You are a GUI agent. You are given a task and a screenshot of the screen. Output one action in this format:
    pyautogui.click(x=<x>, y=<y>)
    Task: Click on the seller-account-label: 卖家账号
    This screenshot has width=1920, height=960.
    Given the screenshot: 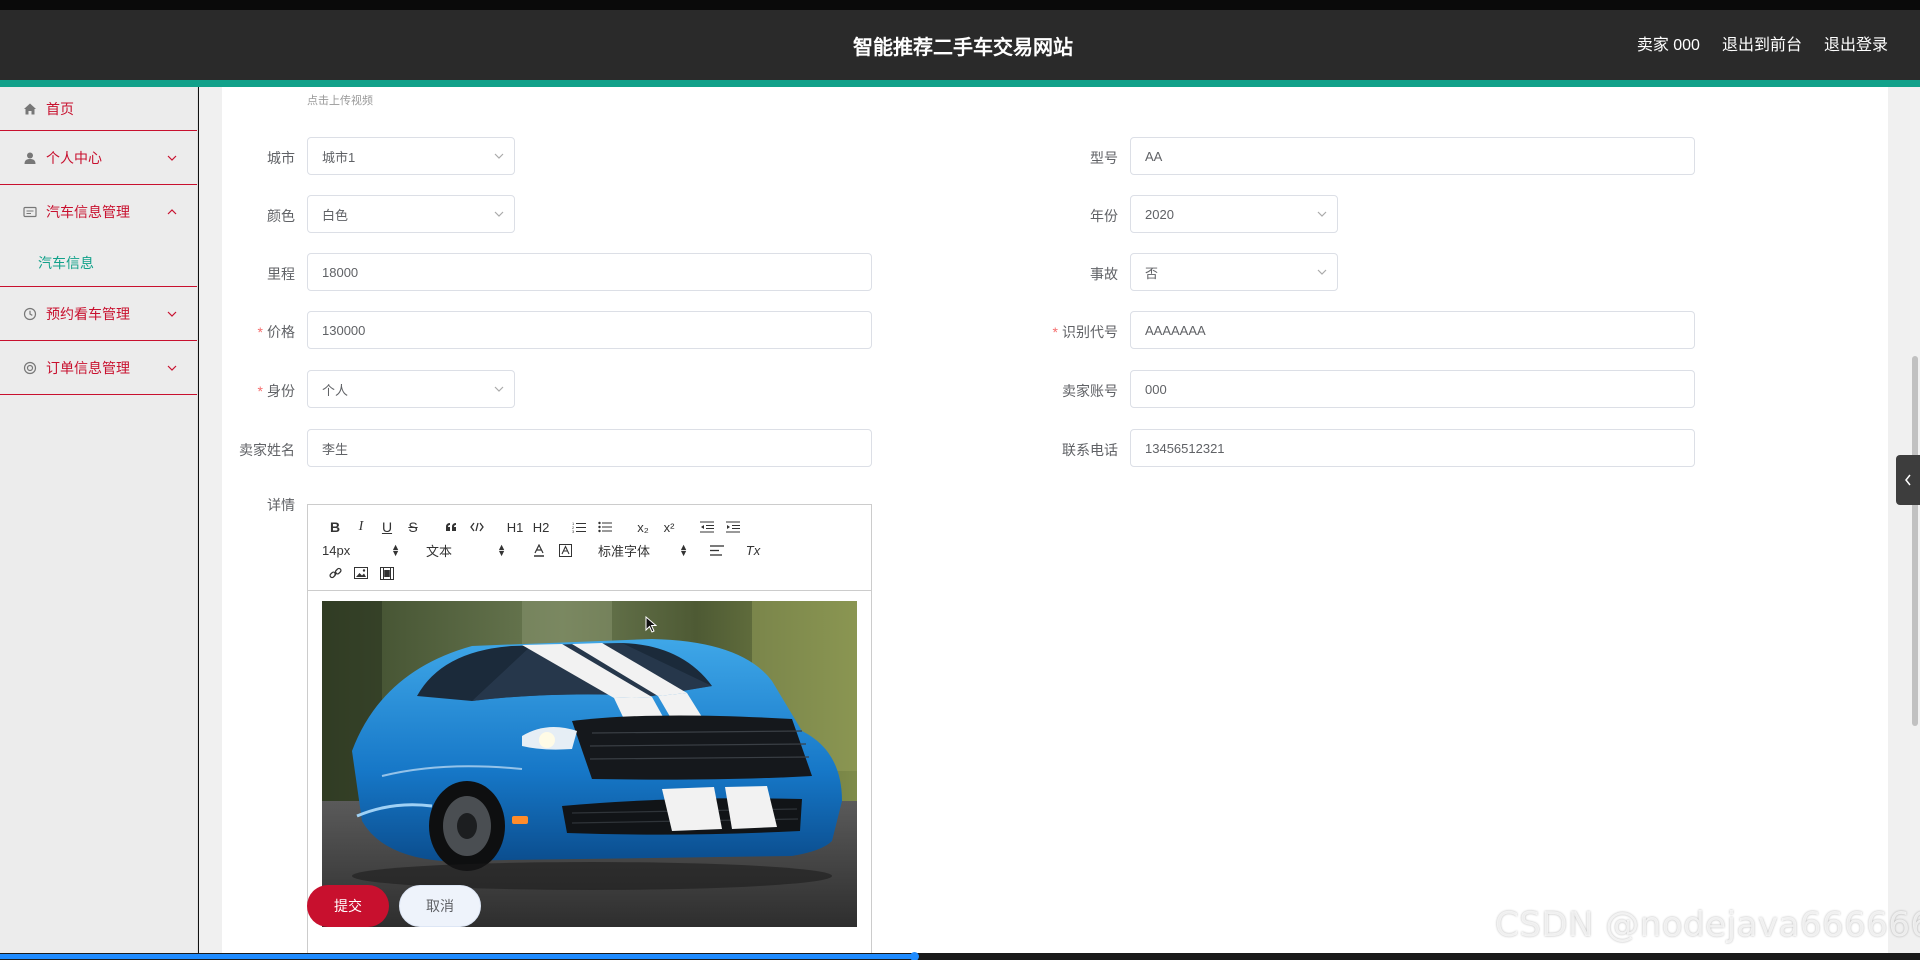 What is the action you would take?
    pyautogui.click(x=1068, y=391)
    